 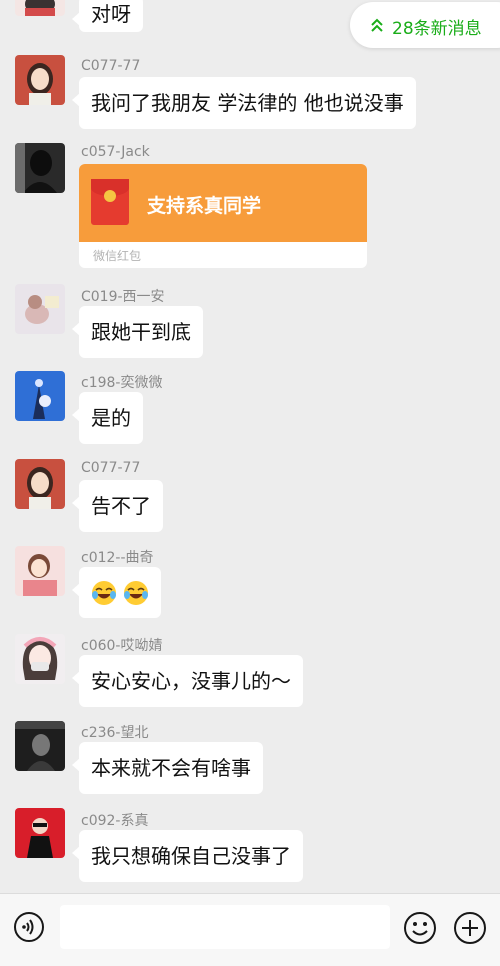 I want to click on message-text: 我只想确保自己没事了, so click(x=191, y=856).